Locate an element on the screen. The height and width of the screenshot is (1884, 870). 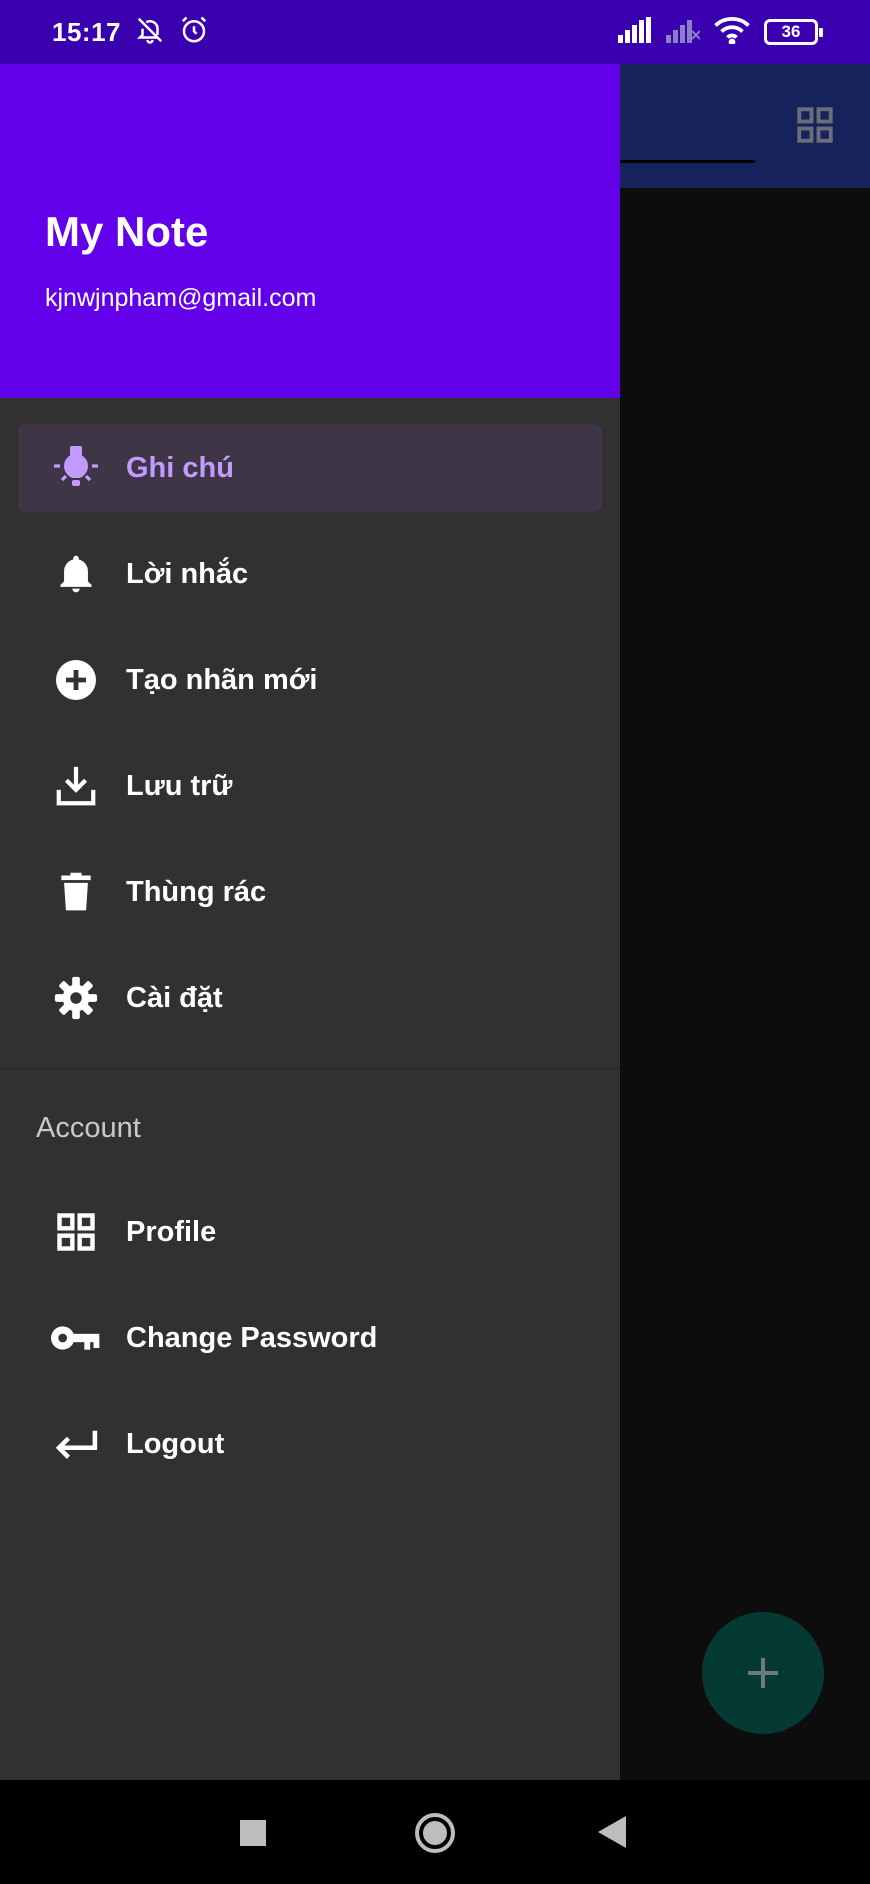
menu-item-label: Change Password is located at coordinates (252, 1337).